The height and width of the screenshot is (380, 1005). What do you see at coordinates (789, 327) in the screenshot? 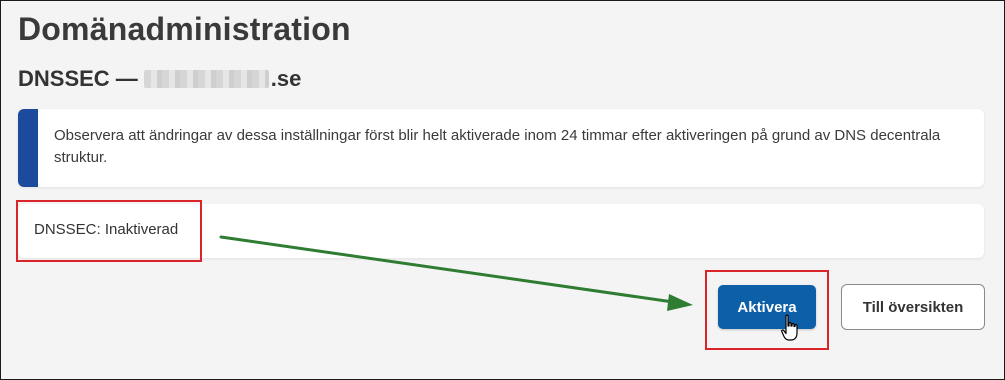
I see `hand-pointer-icon` at bounding box center [789, 327].